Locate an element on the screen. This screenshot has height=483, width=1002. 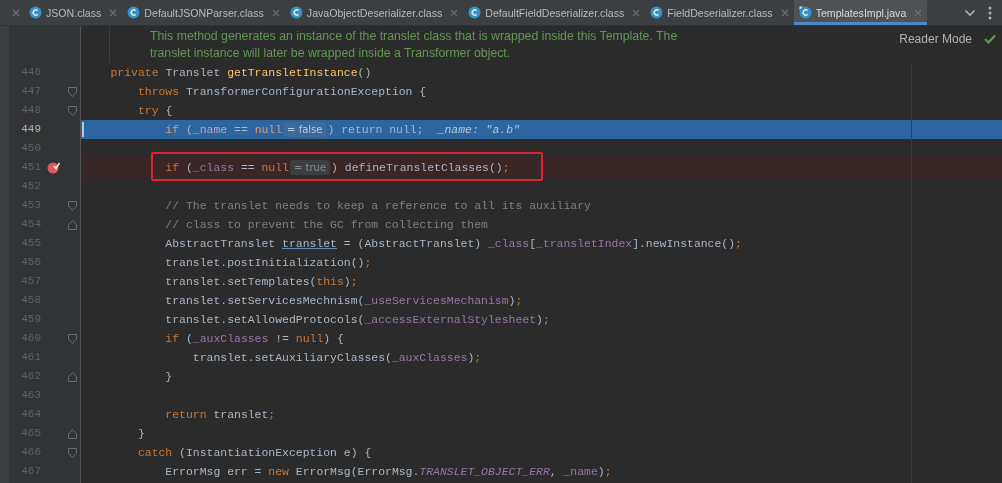
code-text: if (_auxClasses != null) { is located at coordinates (254, 338).